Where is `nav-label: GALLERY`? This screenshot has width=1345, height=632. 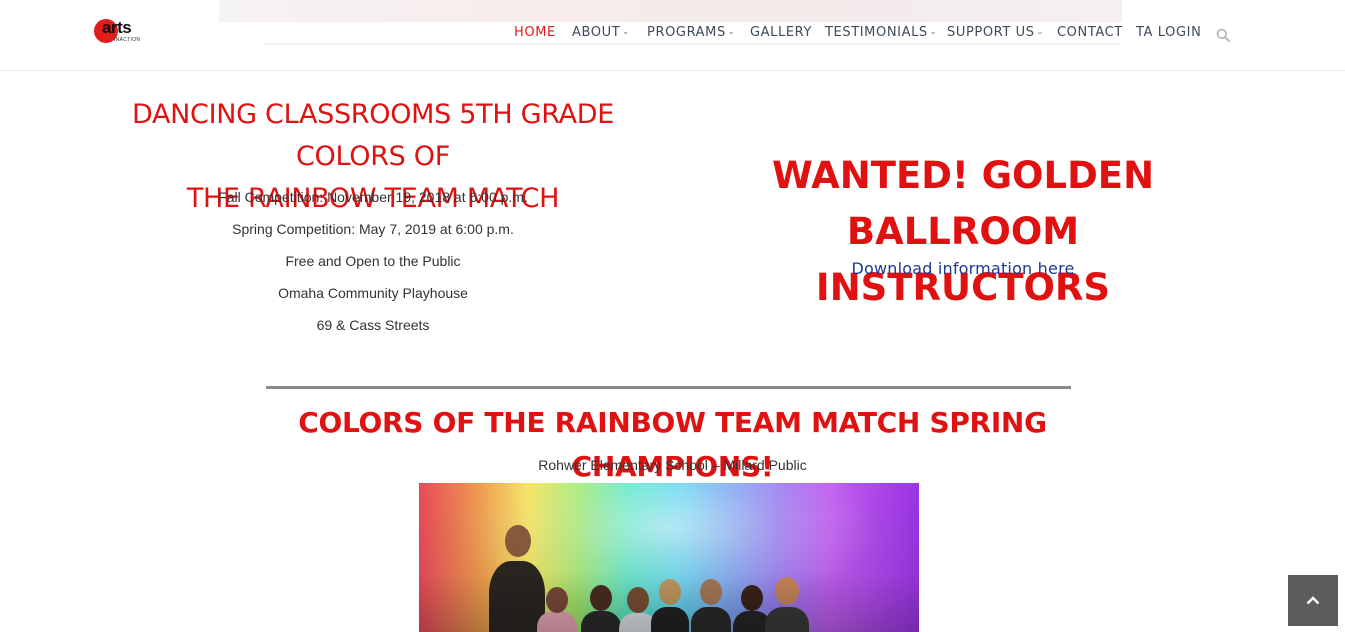
nav-label: GALLERY is located at coordinates (781, 32).